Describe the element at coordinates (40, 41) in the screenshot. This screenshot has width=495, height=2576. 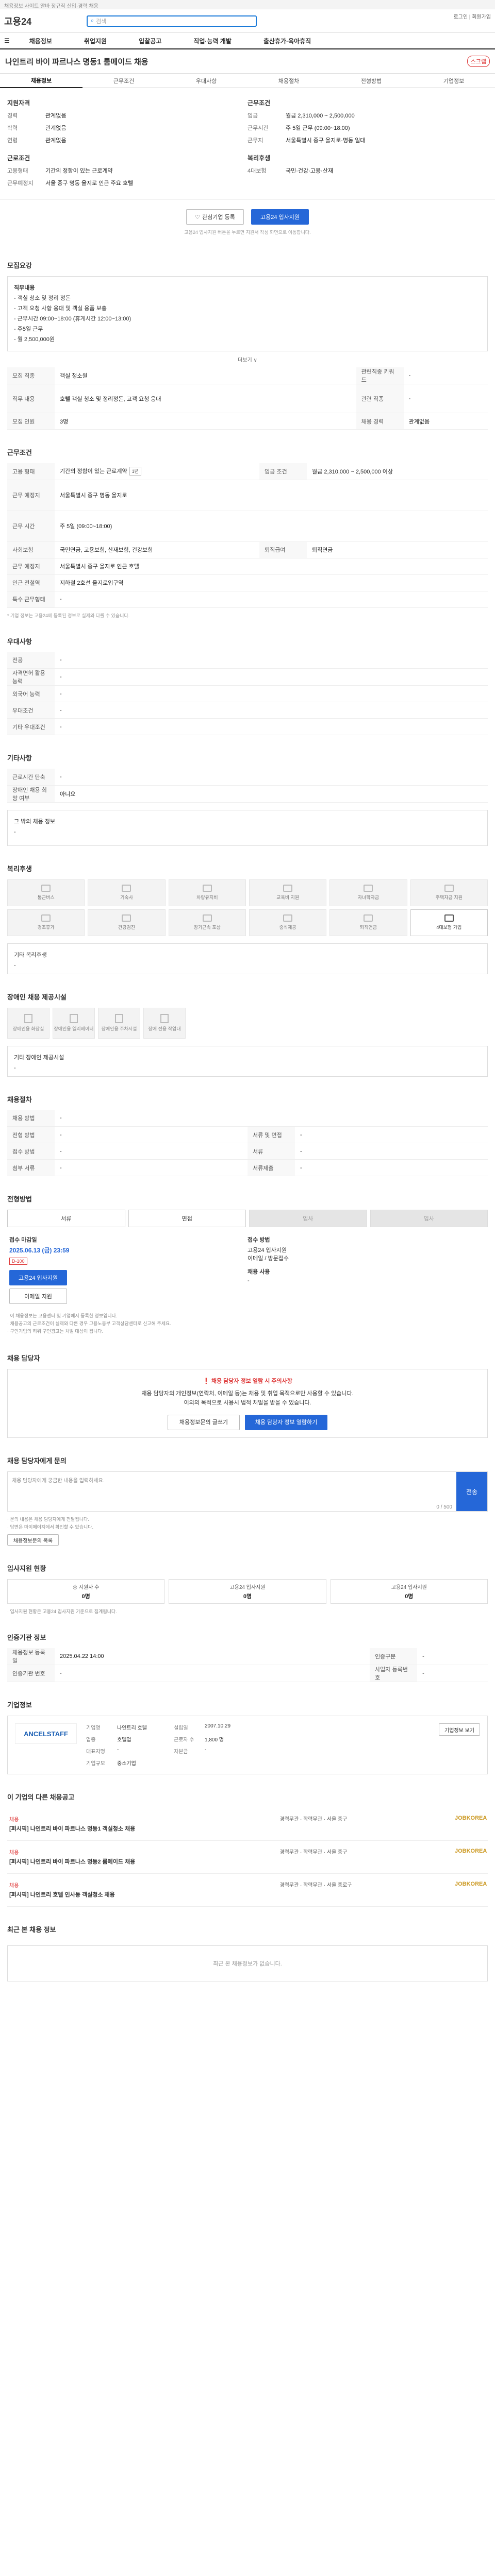
I see `gnb-item-jobs: 채용정보` at that location.